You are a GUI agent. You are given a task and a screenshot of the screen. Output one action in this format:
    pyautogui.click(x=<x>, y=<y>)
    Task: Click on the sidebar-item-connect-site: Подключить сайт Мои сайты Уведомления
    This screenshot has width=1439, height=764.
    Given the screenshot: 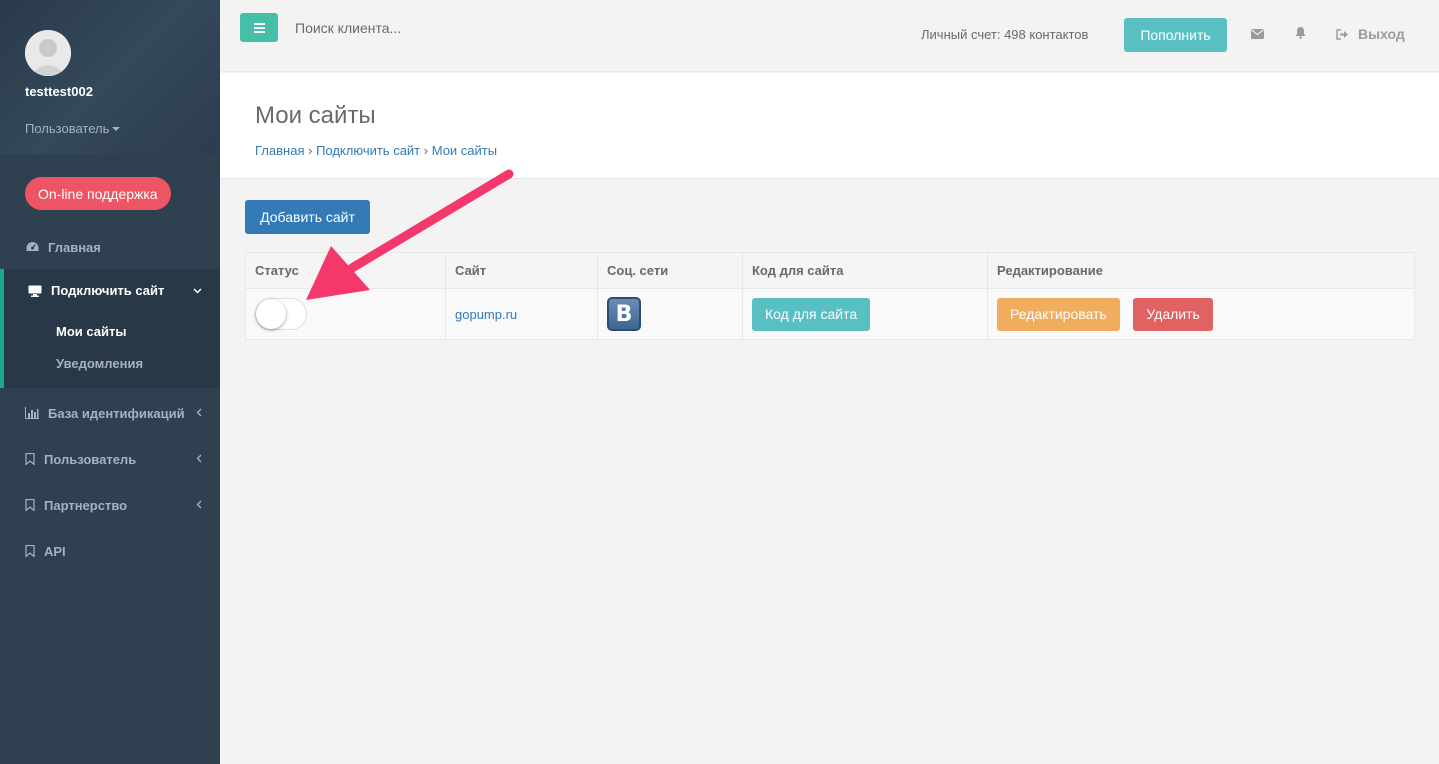 What is the action you would take?
    pyautogui.click(x=110, y=328)
    